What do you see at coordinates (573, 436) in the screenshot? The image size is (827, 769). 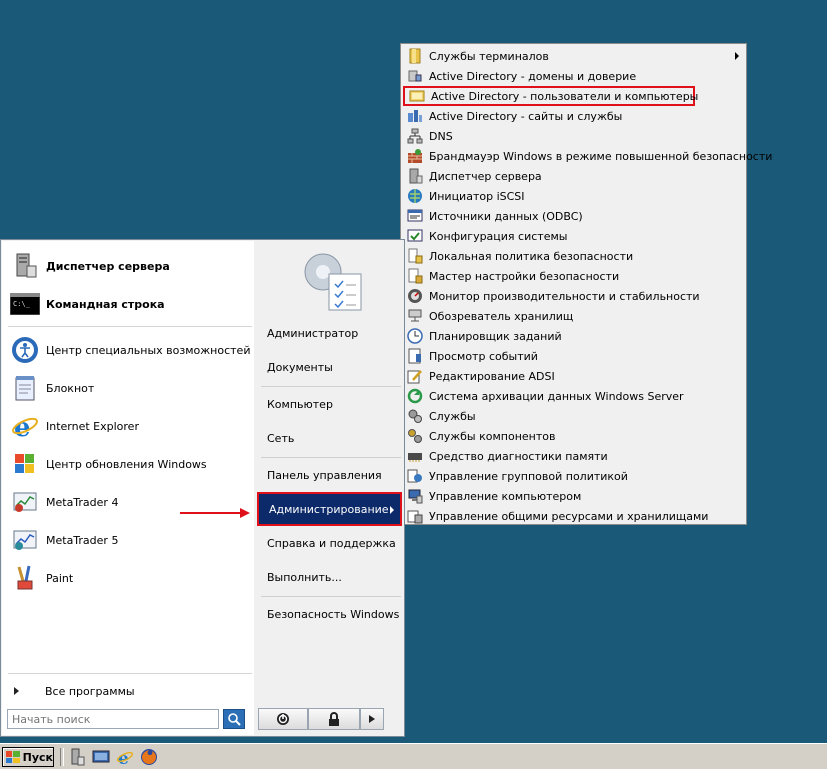 I see `menu-item-component-services: Службы компонентов` at bounding box center [573, 436].